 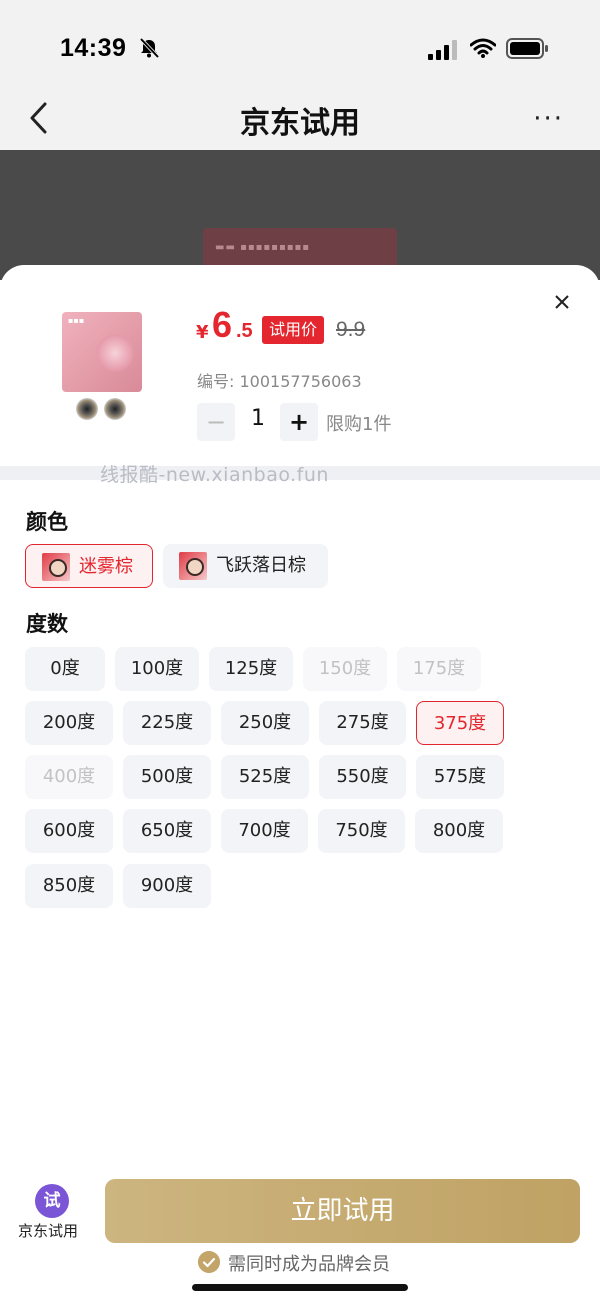 What do you see at coordinates (460, 723) in the screenshot?
I see `degree-option-selected: 375度` at bounding box center [460, 723].